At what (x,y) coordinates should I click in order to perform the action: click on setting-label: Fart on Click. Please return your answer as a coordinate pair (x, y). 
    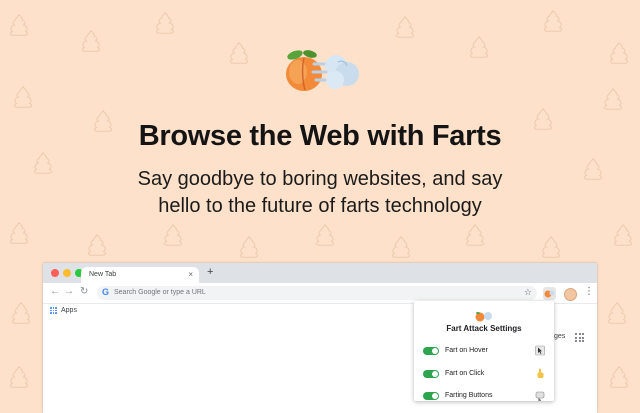
    Looking at the image, I should click on (465, 373).